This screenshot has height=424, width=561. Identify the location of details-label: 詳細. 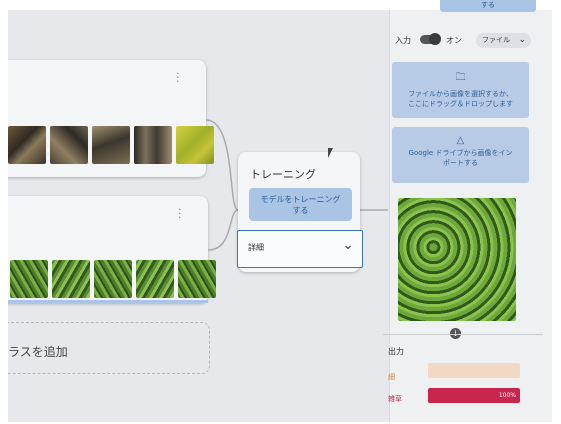
(256, 247).